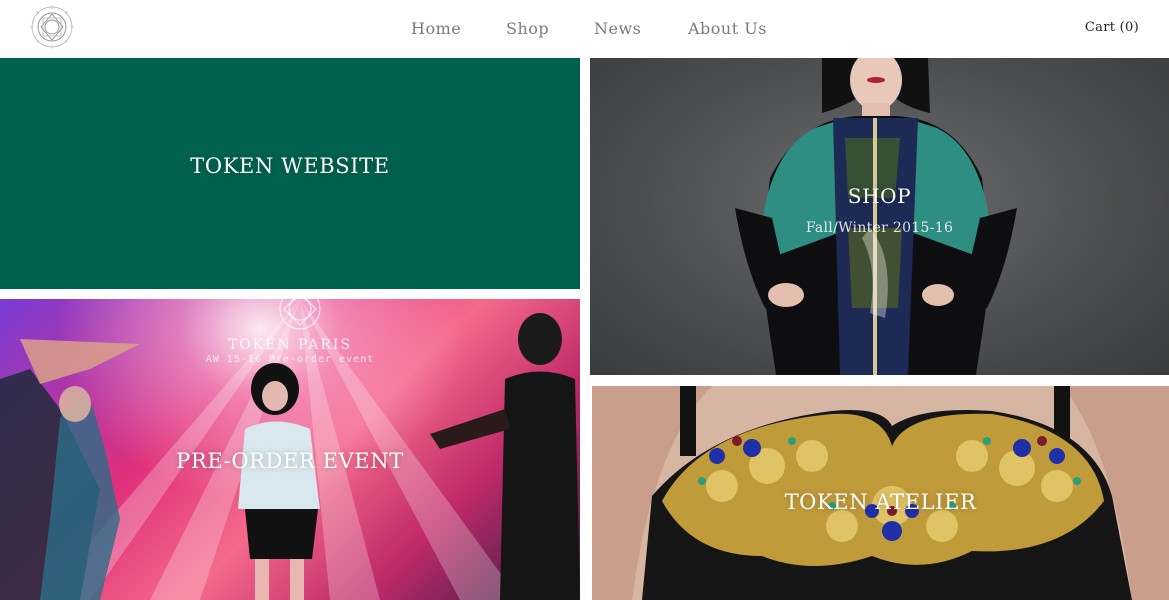 This screenshot has width=1169, height=600. What do you see at coordinates (290, 345) in the screenshot?
I see `event-brand: TOKEN PARIS` at bounding box center [290, 345].